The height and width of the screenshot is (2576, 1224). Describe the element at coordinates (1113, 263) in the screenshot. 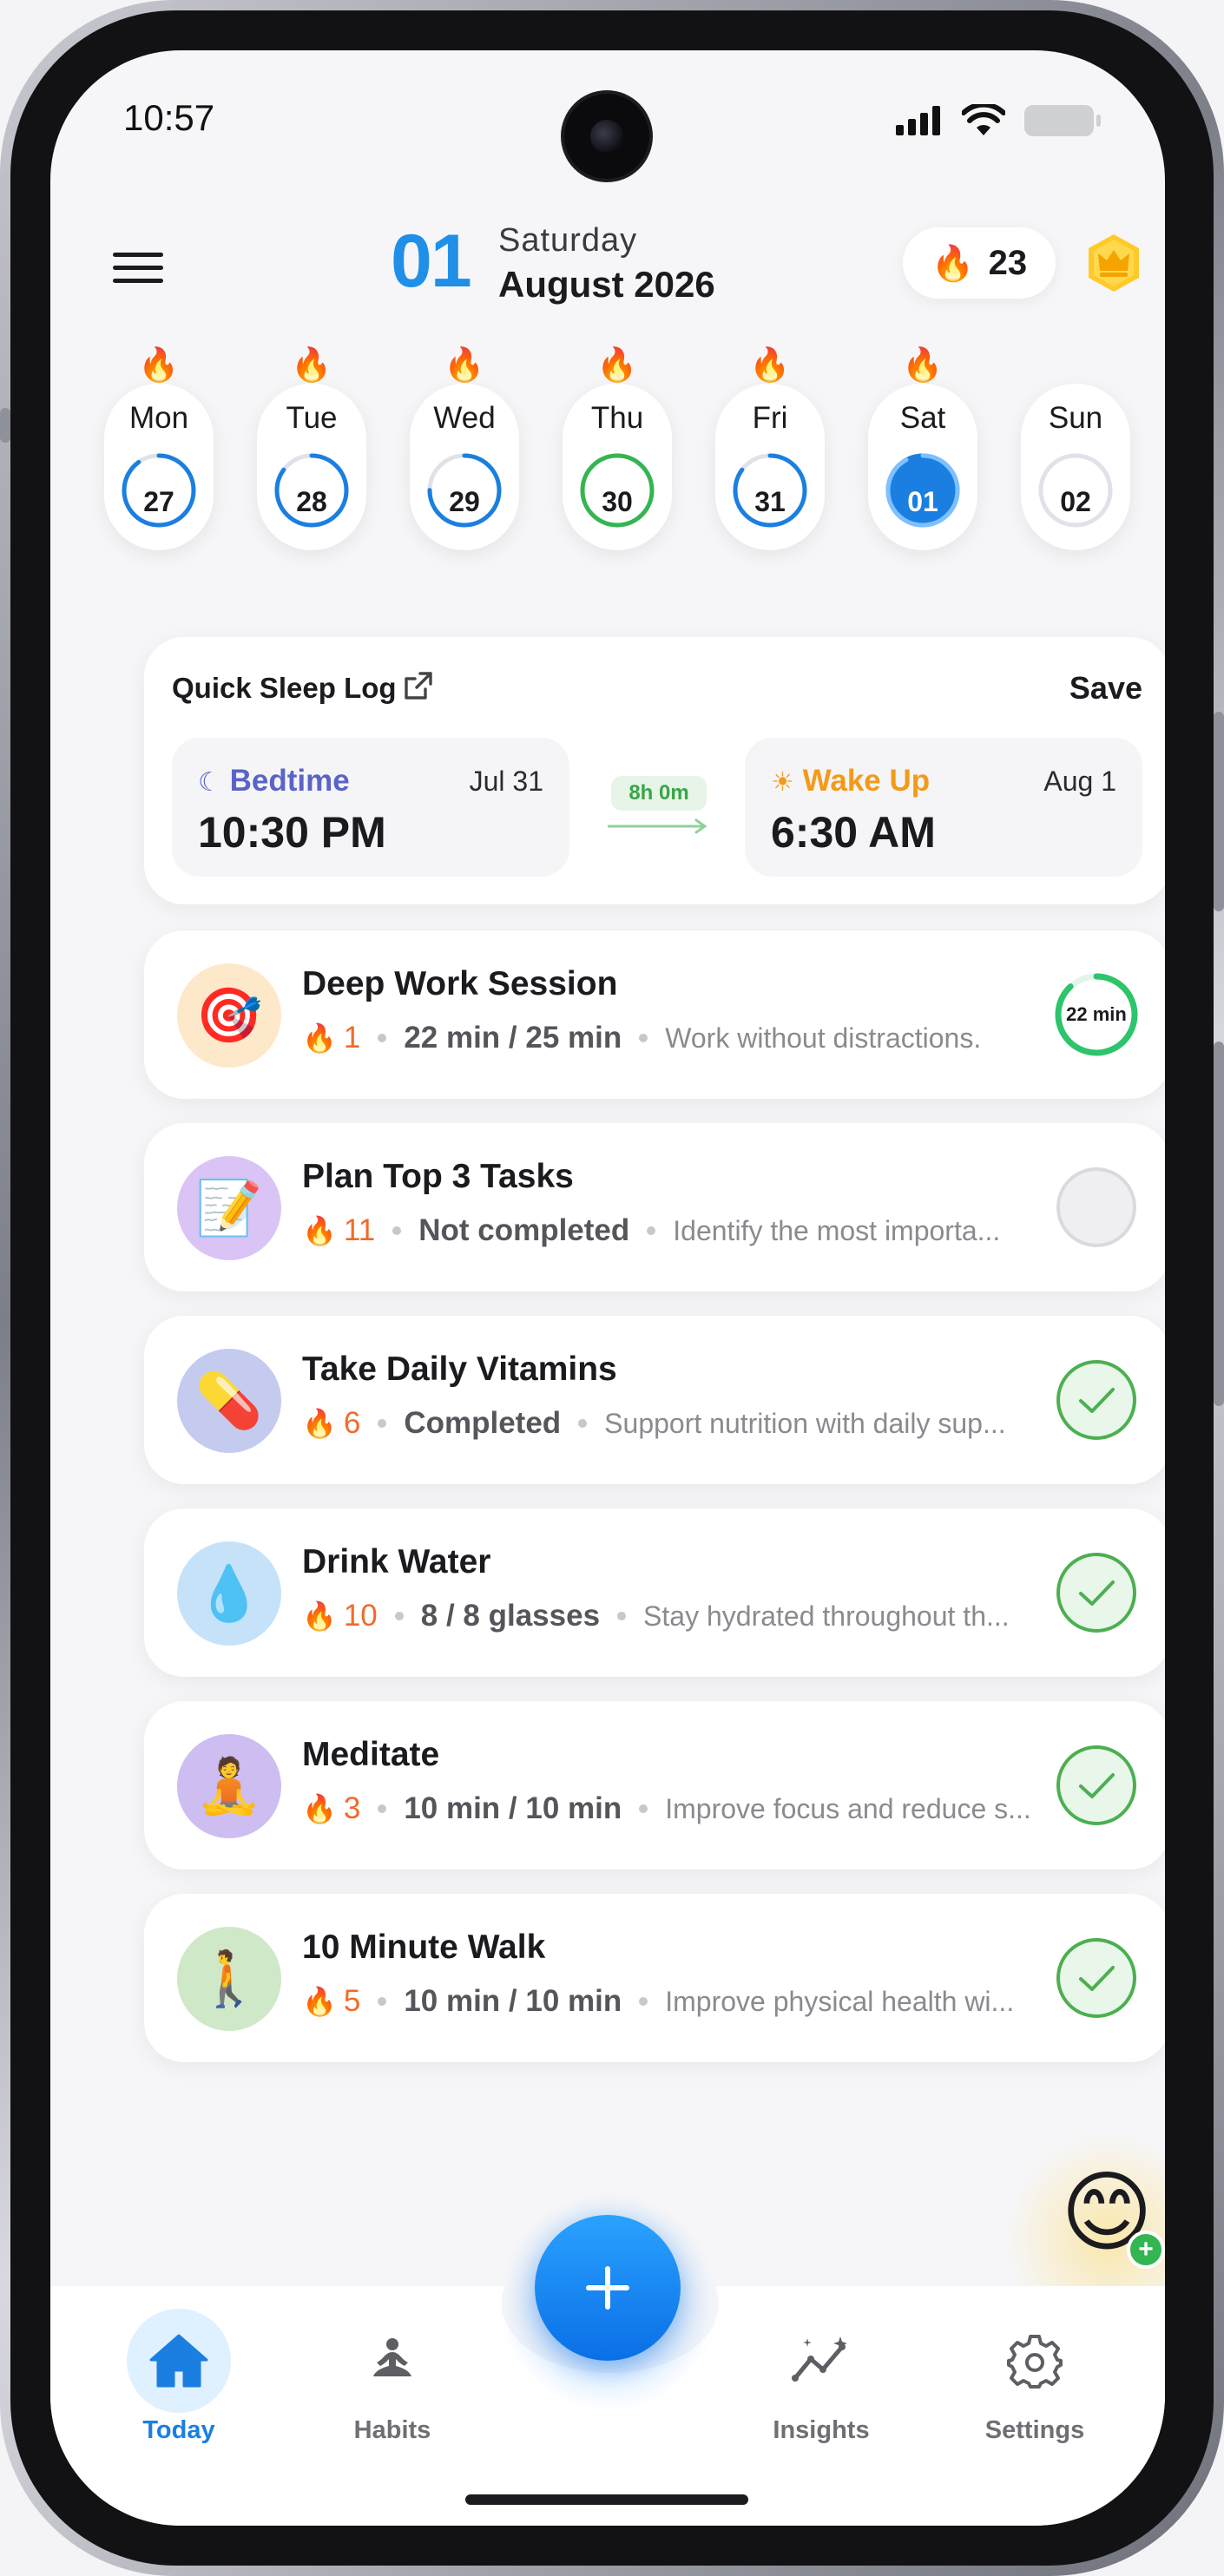

I see `premium-crown-icon` at that location.